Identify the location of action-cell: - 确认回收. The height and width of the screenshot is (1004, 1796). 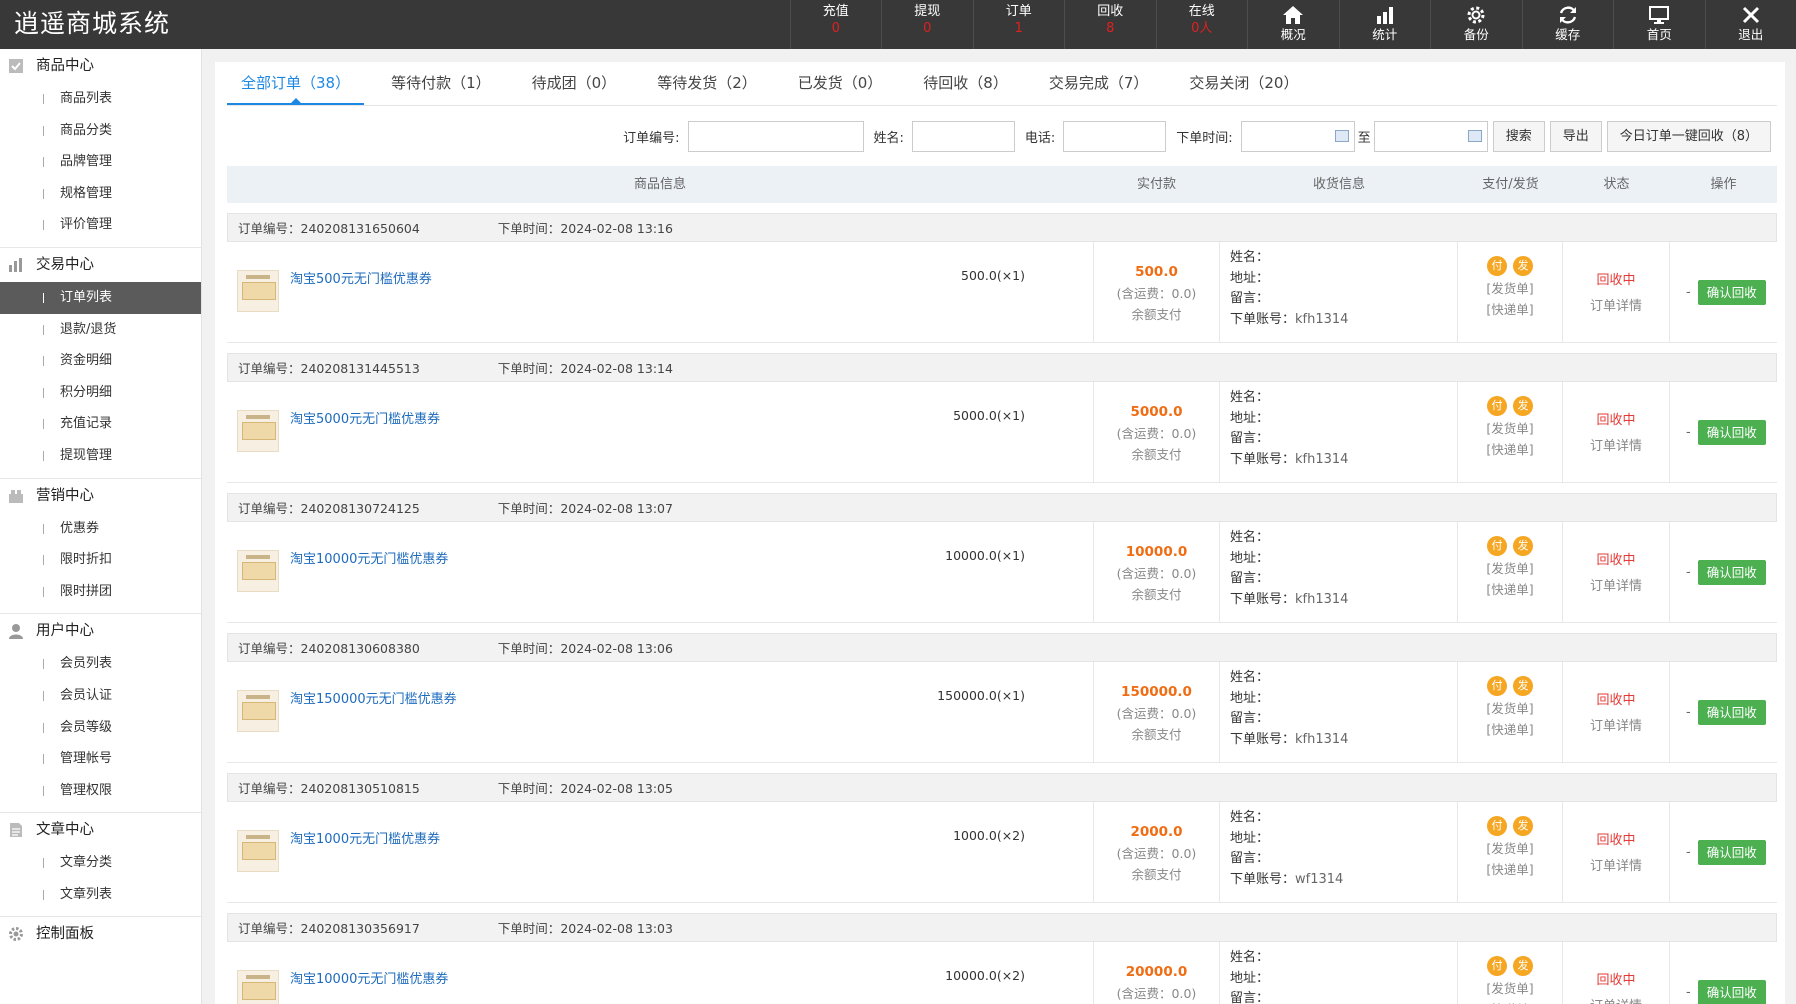
(1723, 432).